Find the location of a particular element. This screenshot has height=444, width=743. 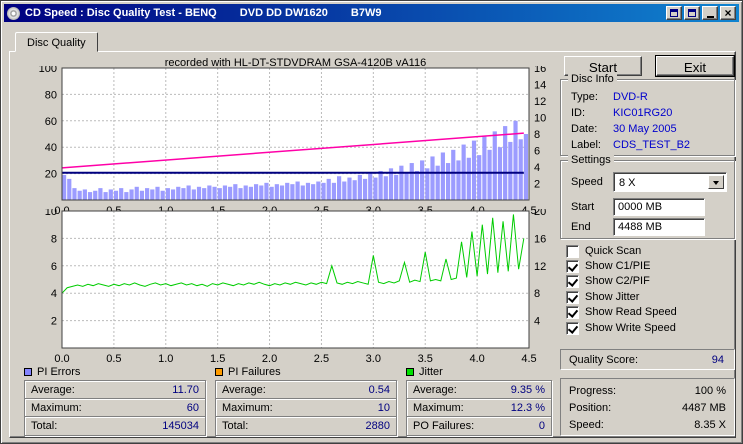

svg-text: 2.0 is located at coordinates (269, 359).